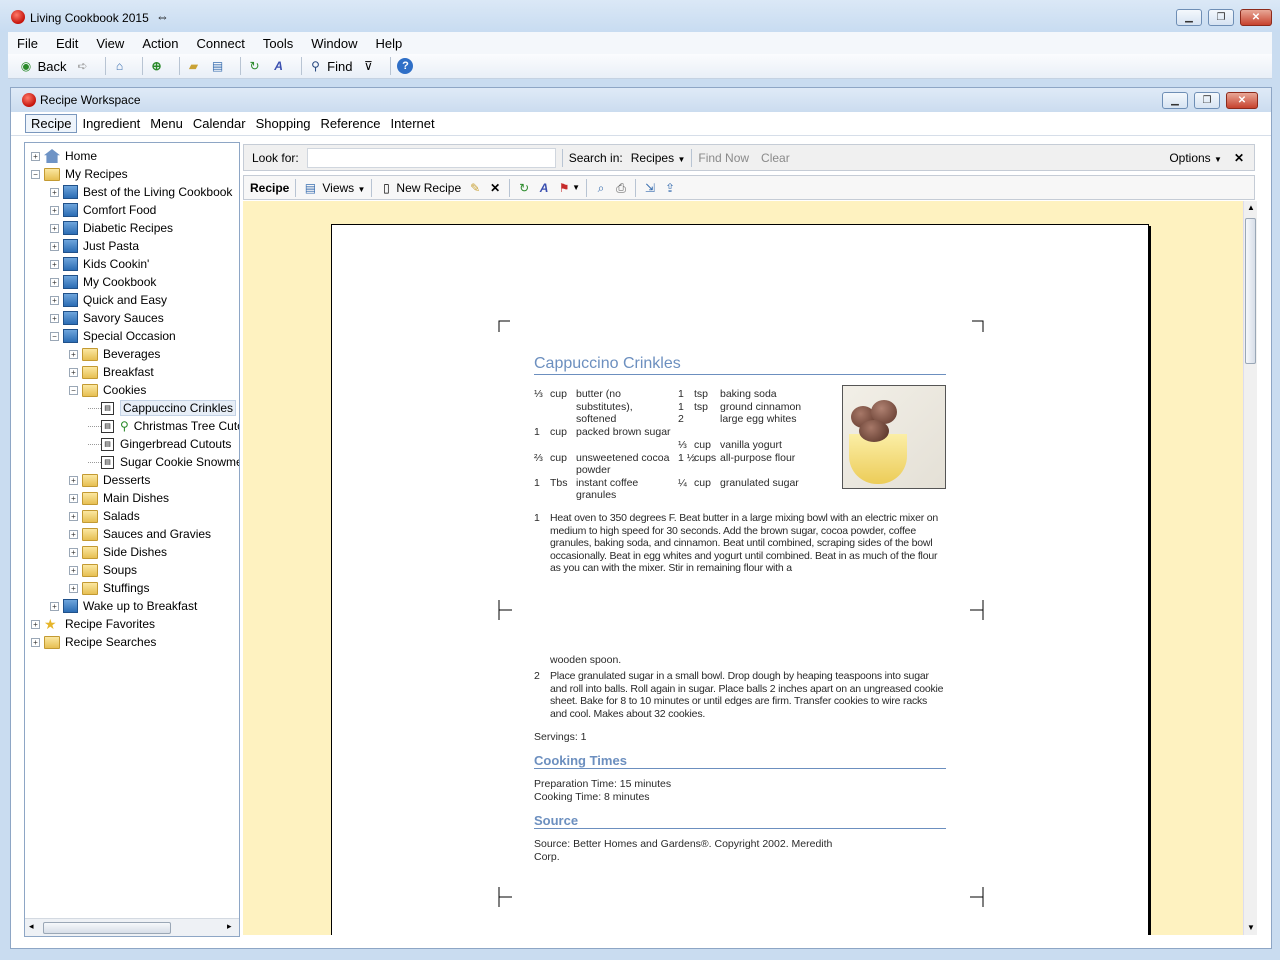 The image size is (1280, 960). I want to click on add-icon: ⊕, so click(157, 66).